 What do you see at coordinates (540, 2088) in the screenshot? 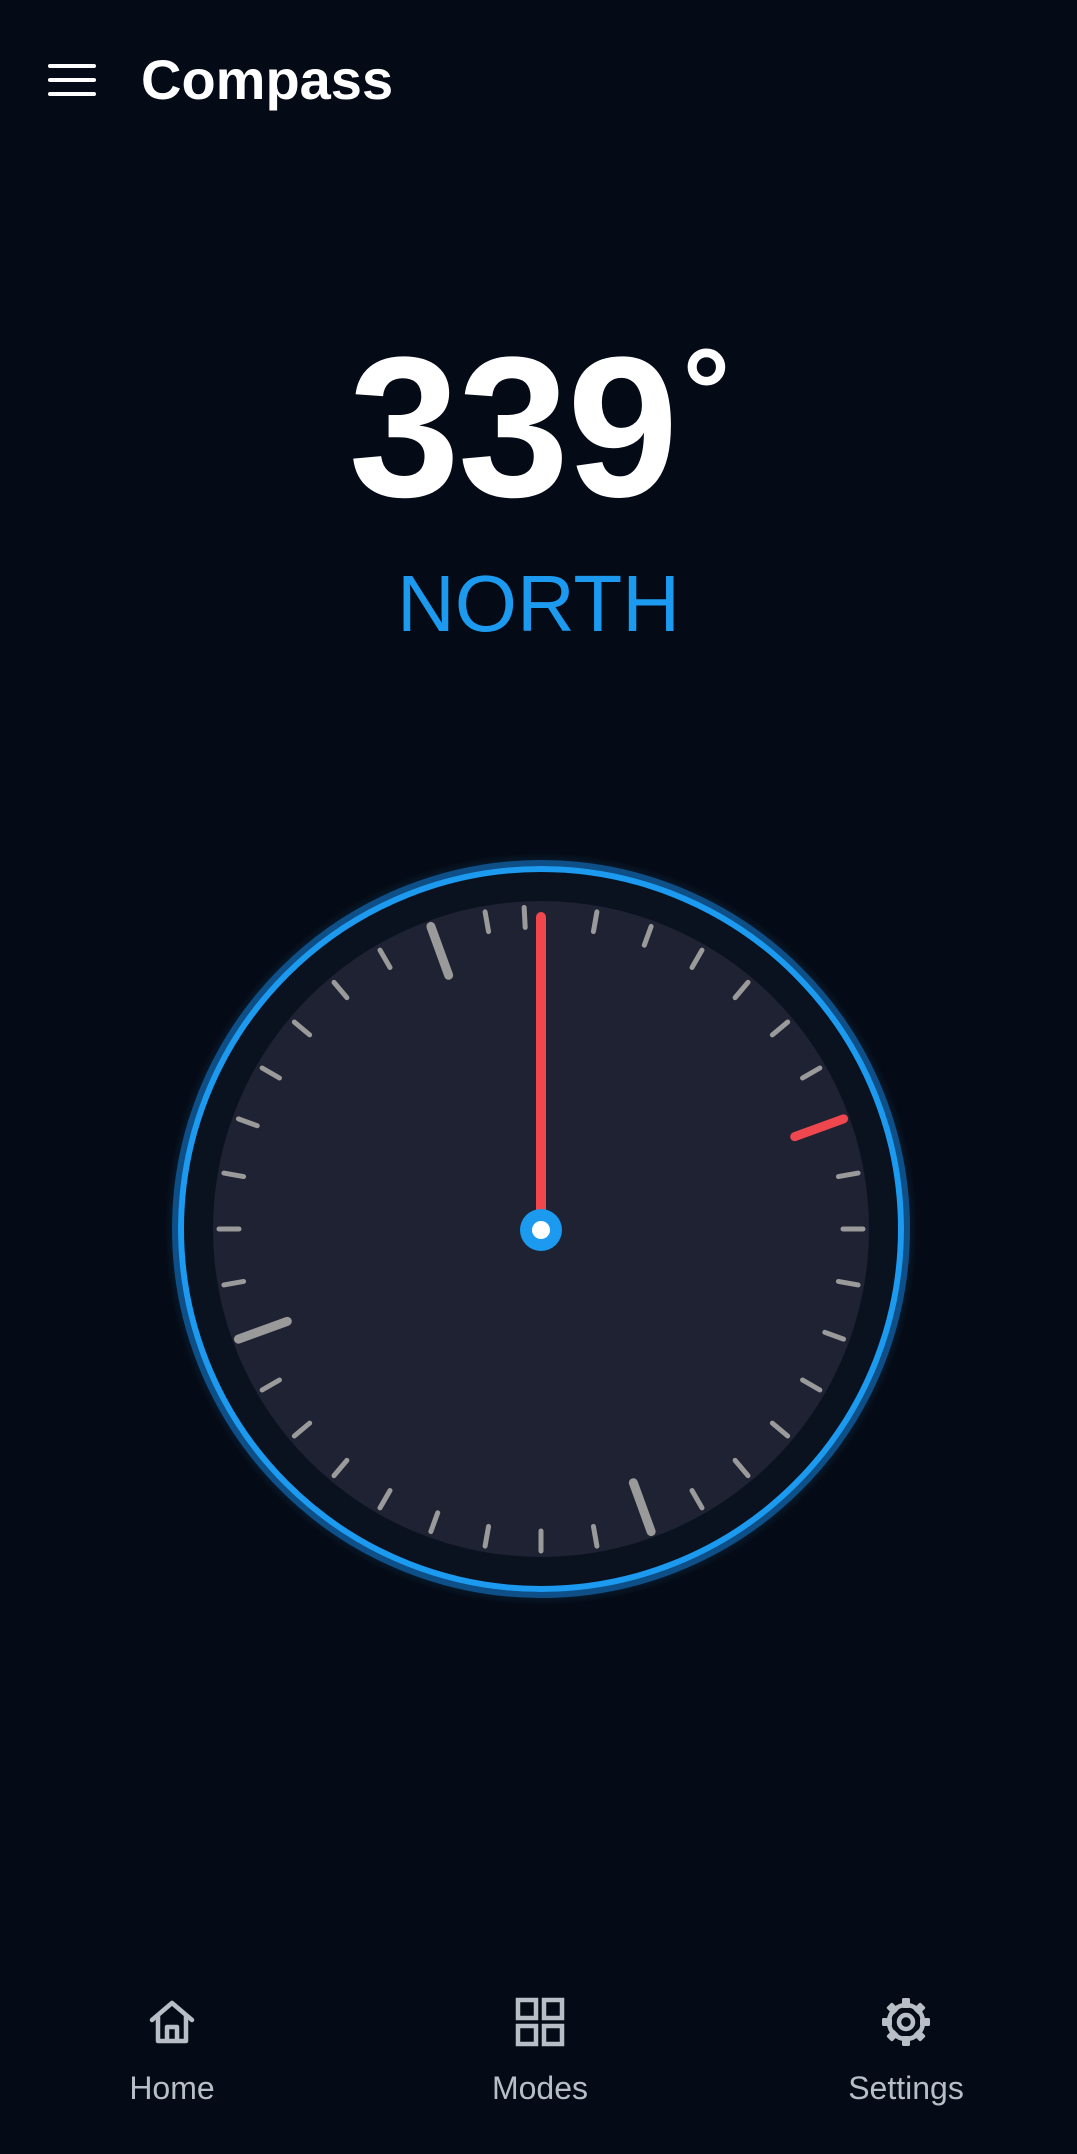
I see `nav-label-modes: Modes` at bounding box center [540, 2088].